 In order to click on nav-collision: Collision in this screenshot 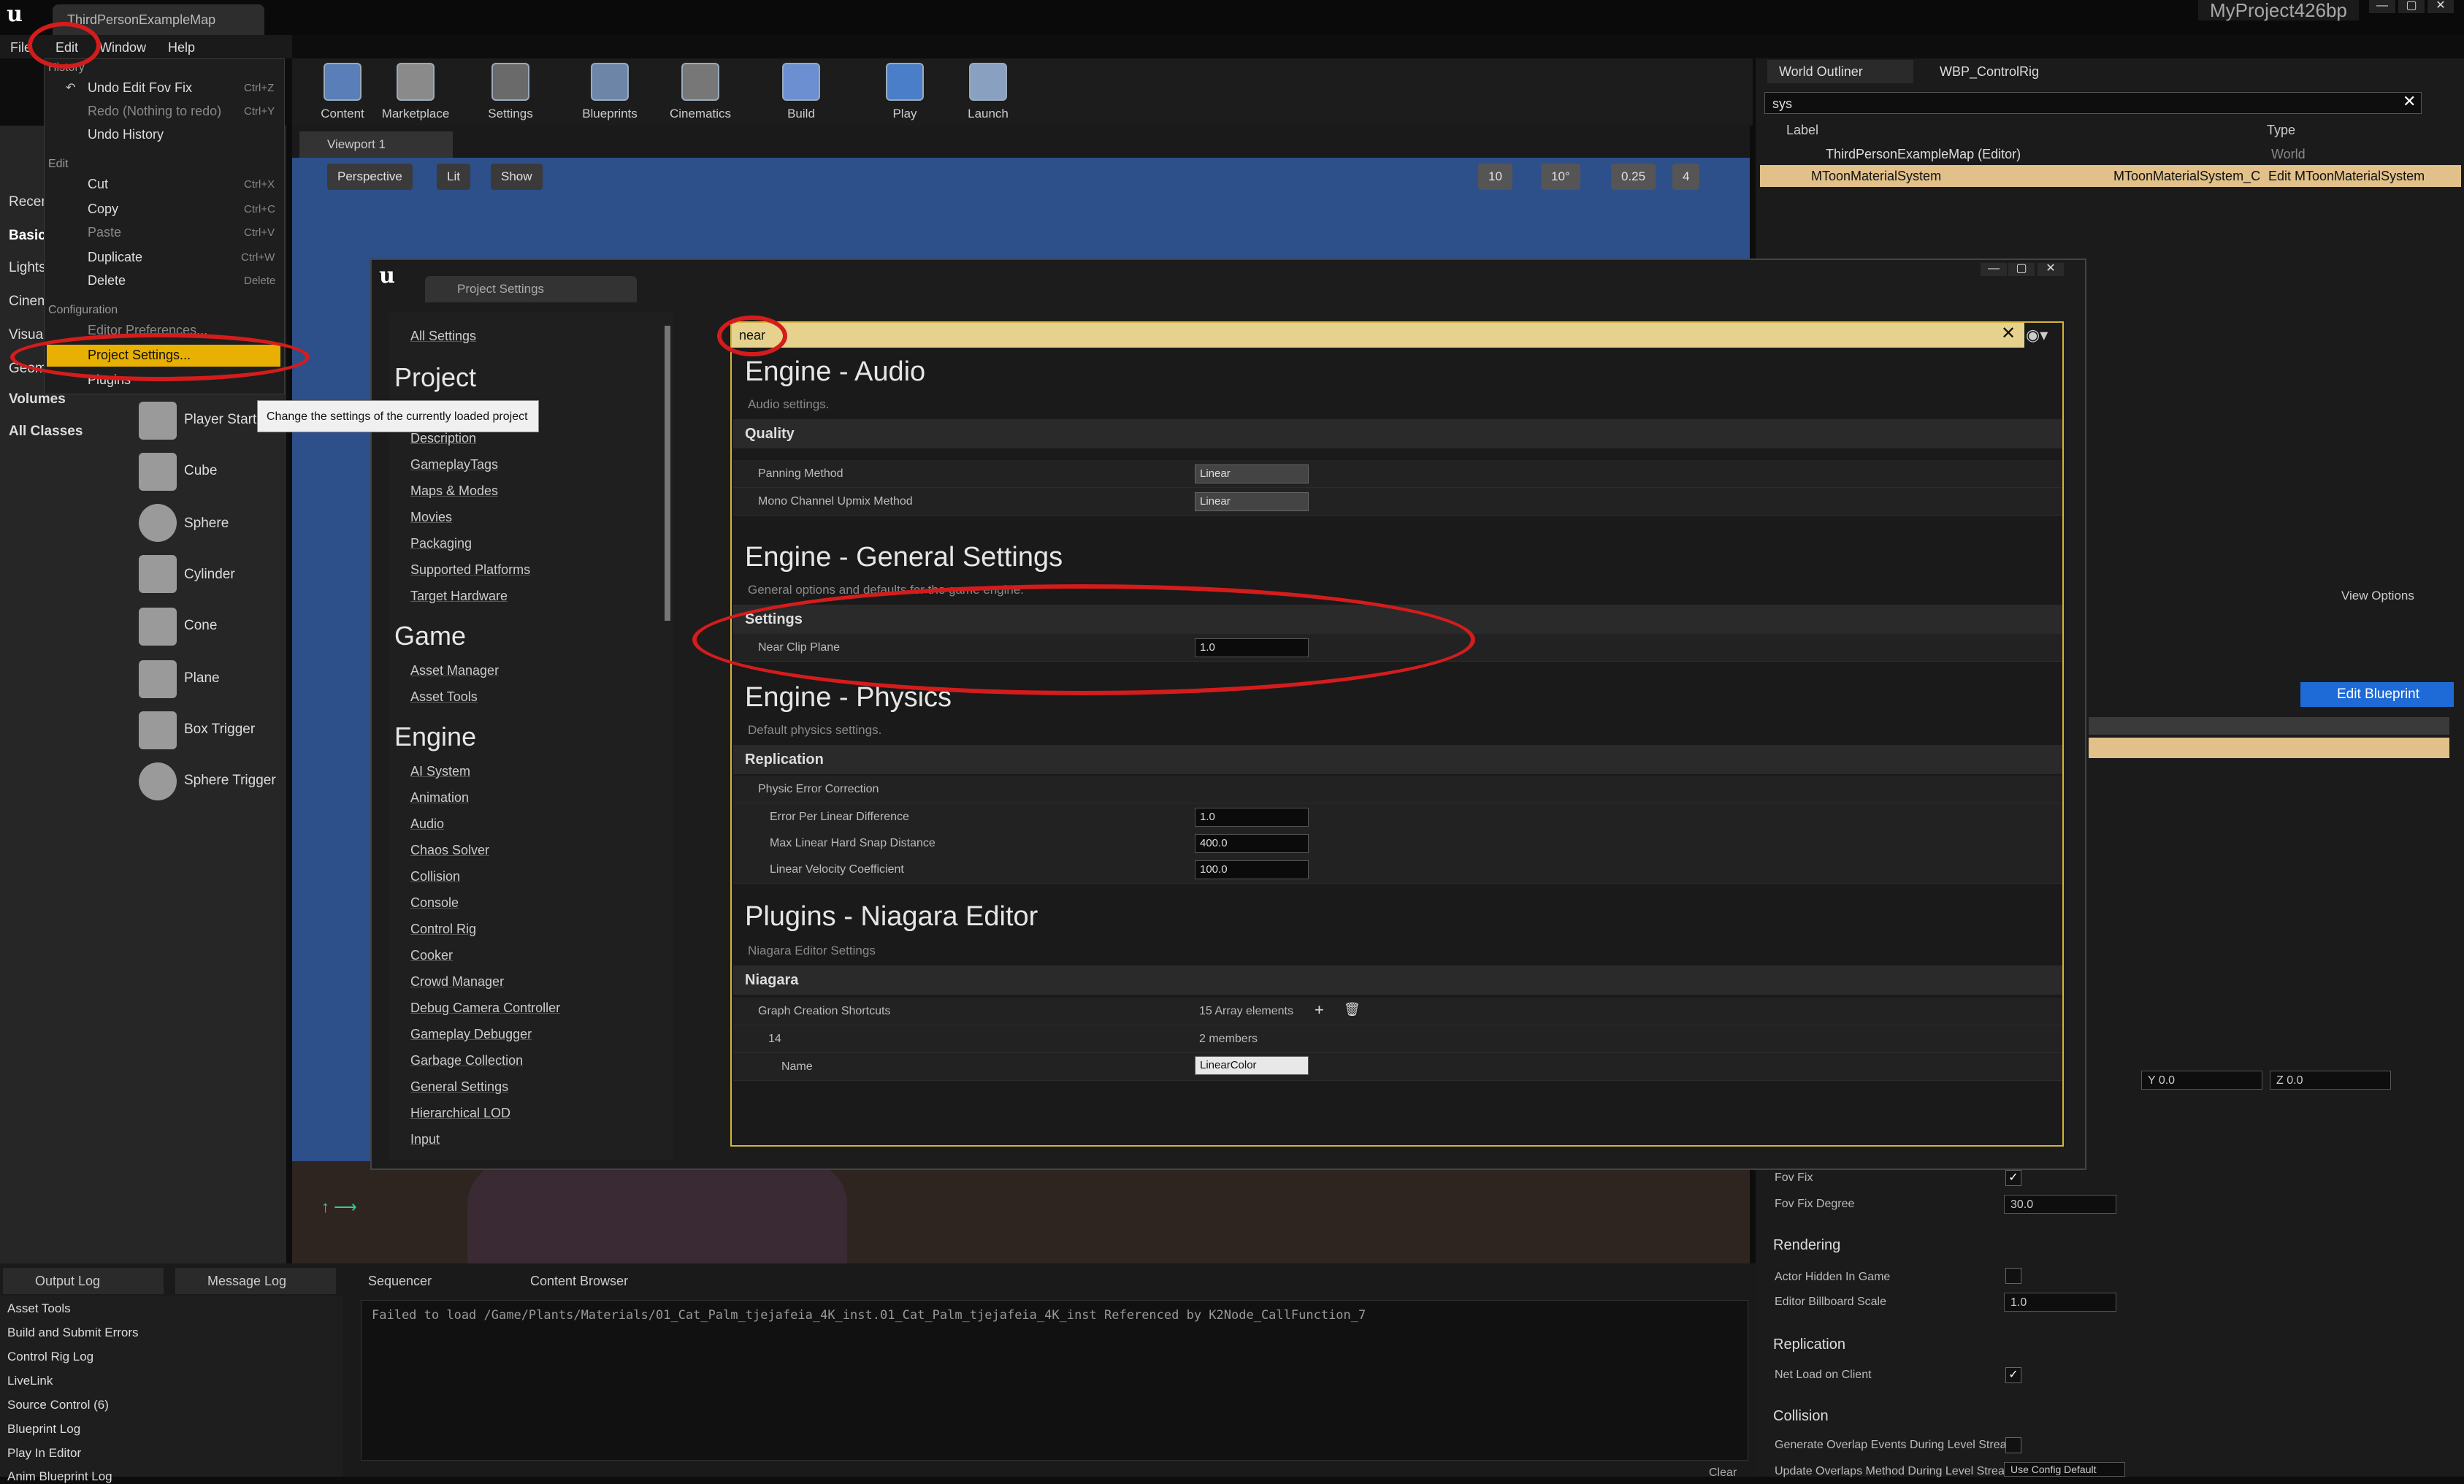, I will do `click(435, 876)`.